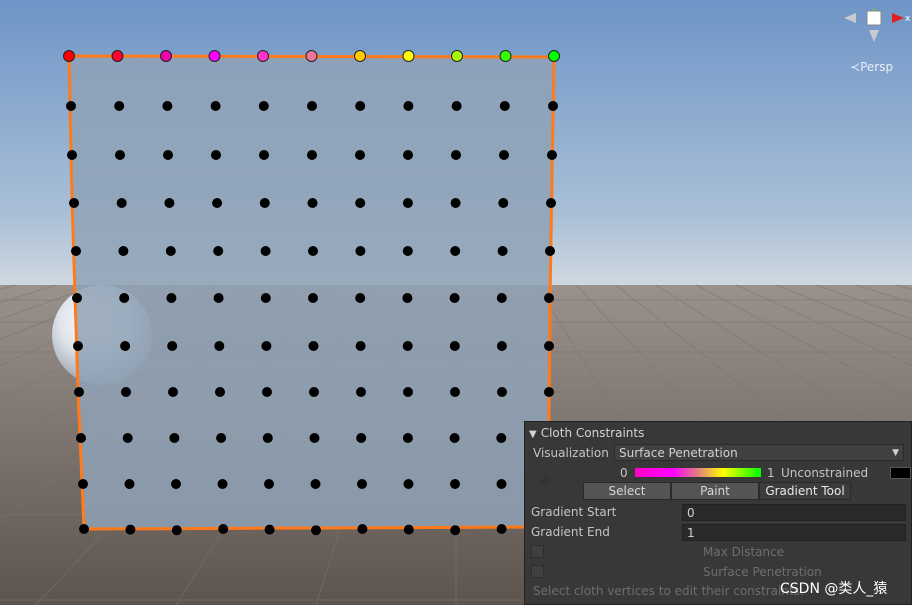 Image resolution: width=912 pixels, height=605 pixels. Describe the element at coordinates (871, 67) in the screenshot. I see `projection-toggle: ≺Persp` at that location.